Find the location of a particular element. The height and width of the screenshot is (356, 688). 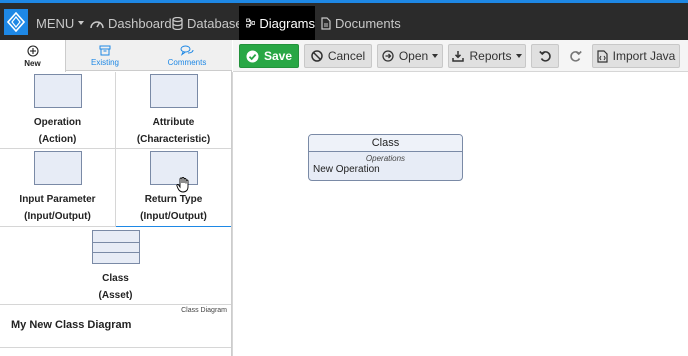

app-logo is located at coordinates (16, 22).